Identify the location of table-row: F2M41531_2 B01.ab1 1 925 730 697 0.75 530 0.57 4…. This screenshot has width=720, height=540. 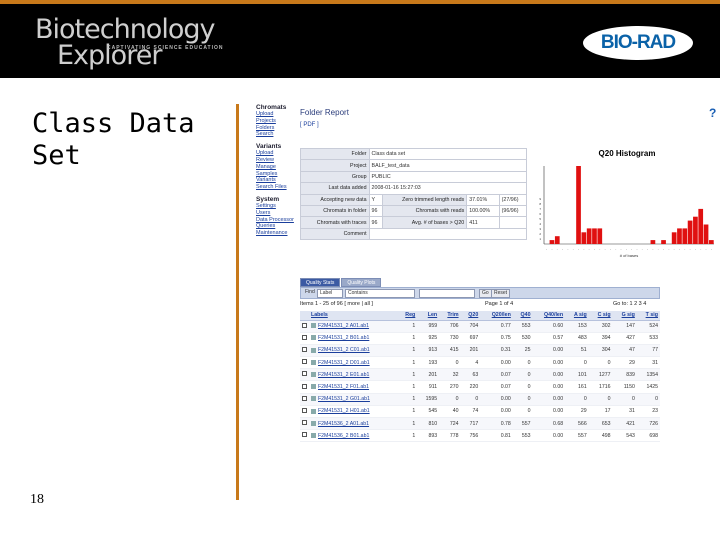
(480, 338).